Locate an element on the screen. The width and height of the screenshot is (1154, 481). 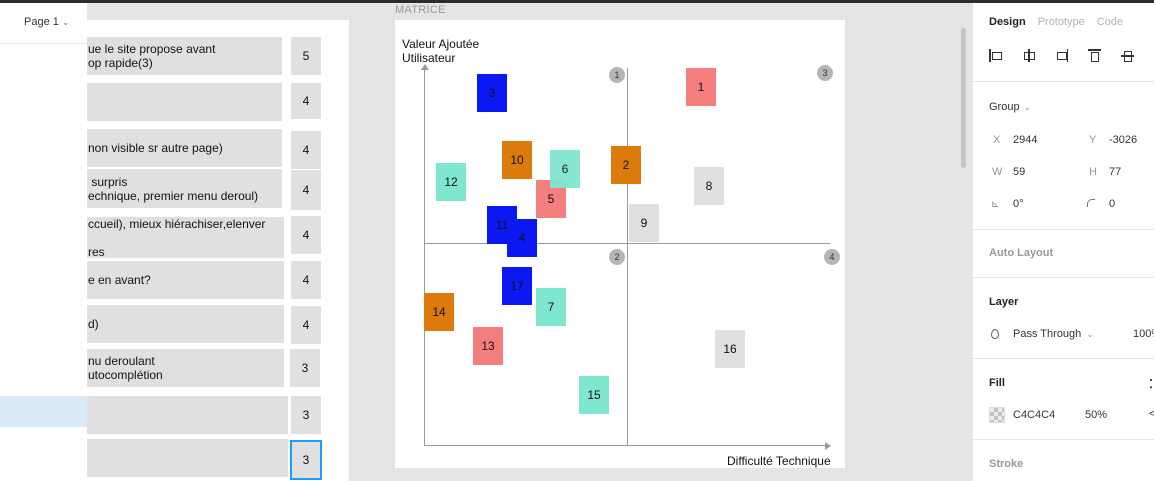
quadrant-number-badge: 1 is located at coordinates (617, 75).